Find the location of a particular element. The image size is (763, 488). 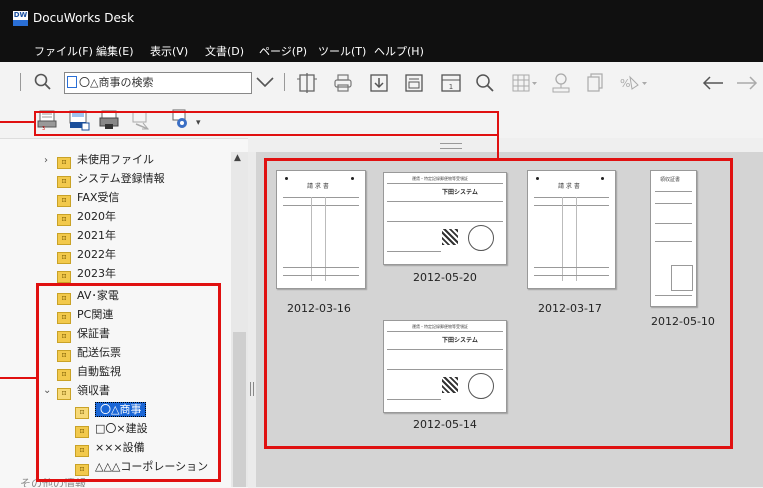

svg-text: 1 is located at coordinates (451, 87).